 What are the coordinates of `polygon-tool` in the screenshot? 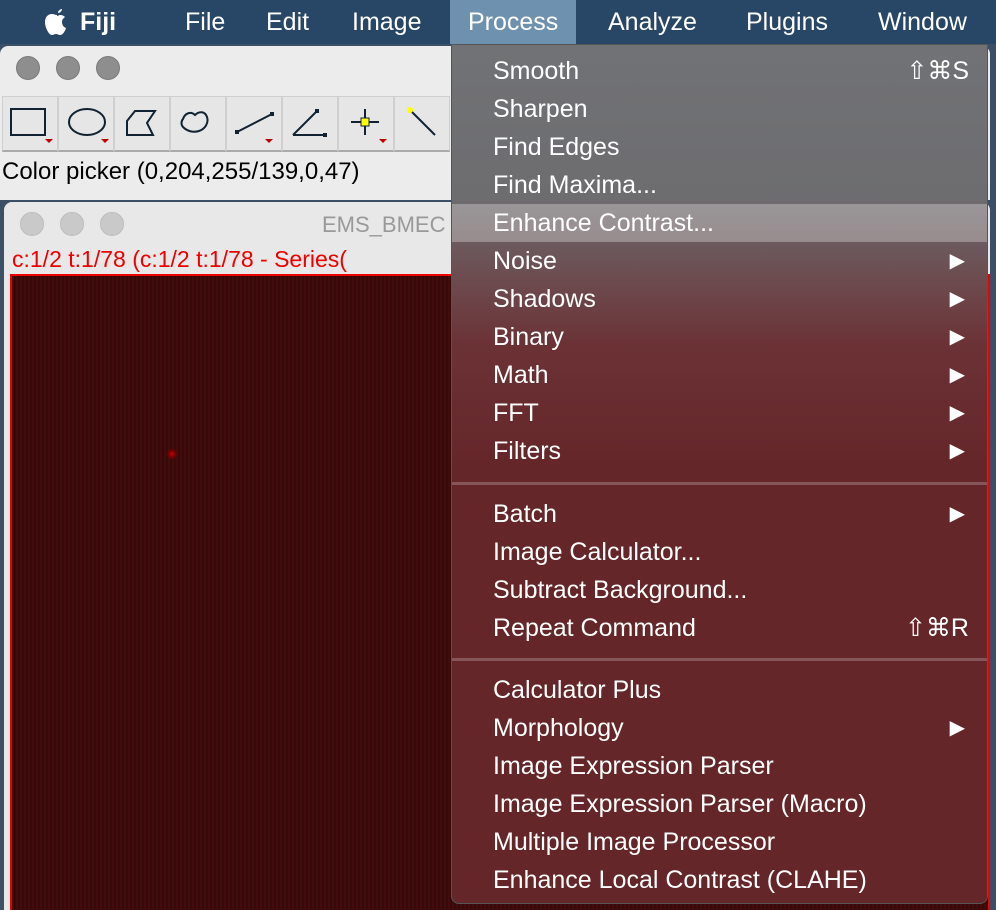 It's located at (142, 124).